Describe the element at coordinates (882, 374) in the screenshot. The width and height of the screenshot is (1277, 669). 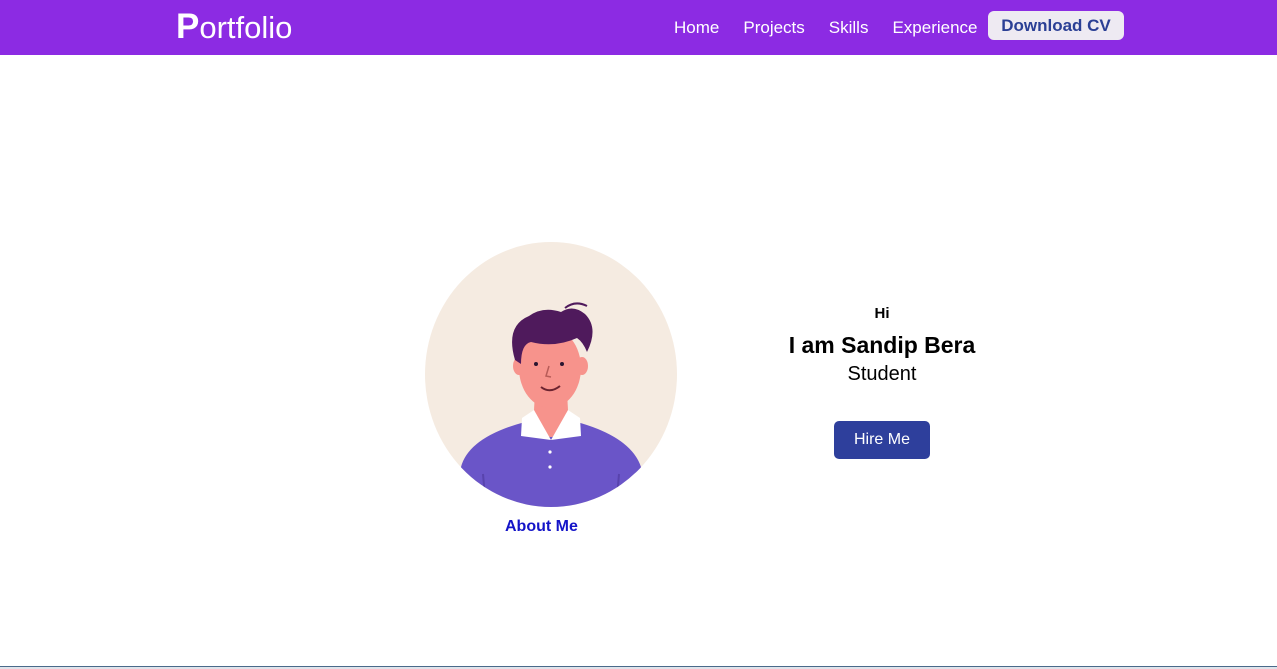
I see `role-text: Student` at that location.